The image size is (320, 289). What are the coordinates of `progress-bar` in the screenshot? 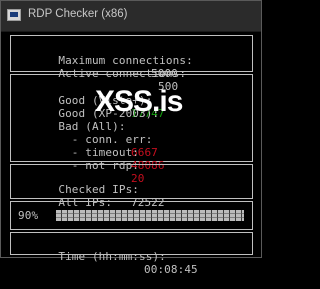 It's located at (150, 215).